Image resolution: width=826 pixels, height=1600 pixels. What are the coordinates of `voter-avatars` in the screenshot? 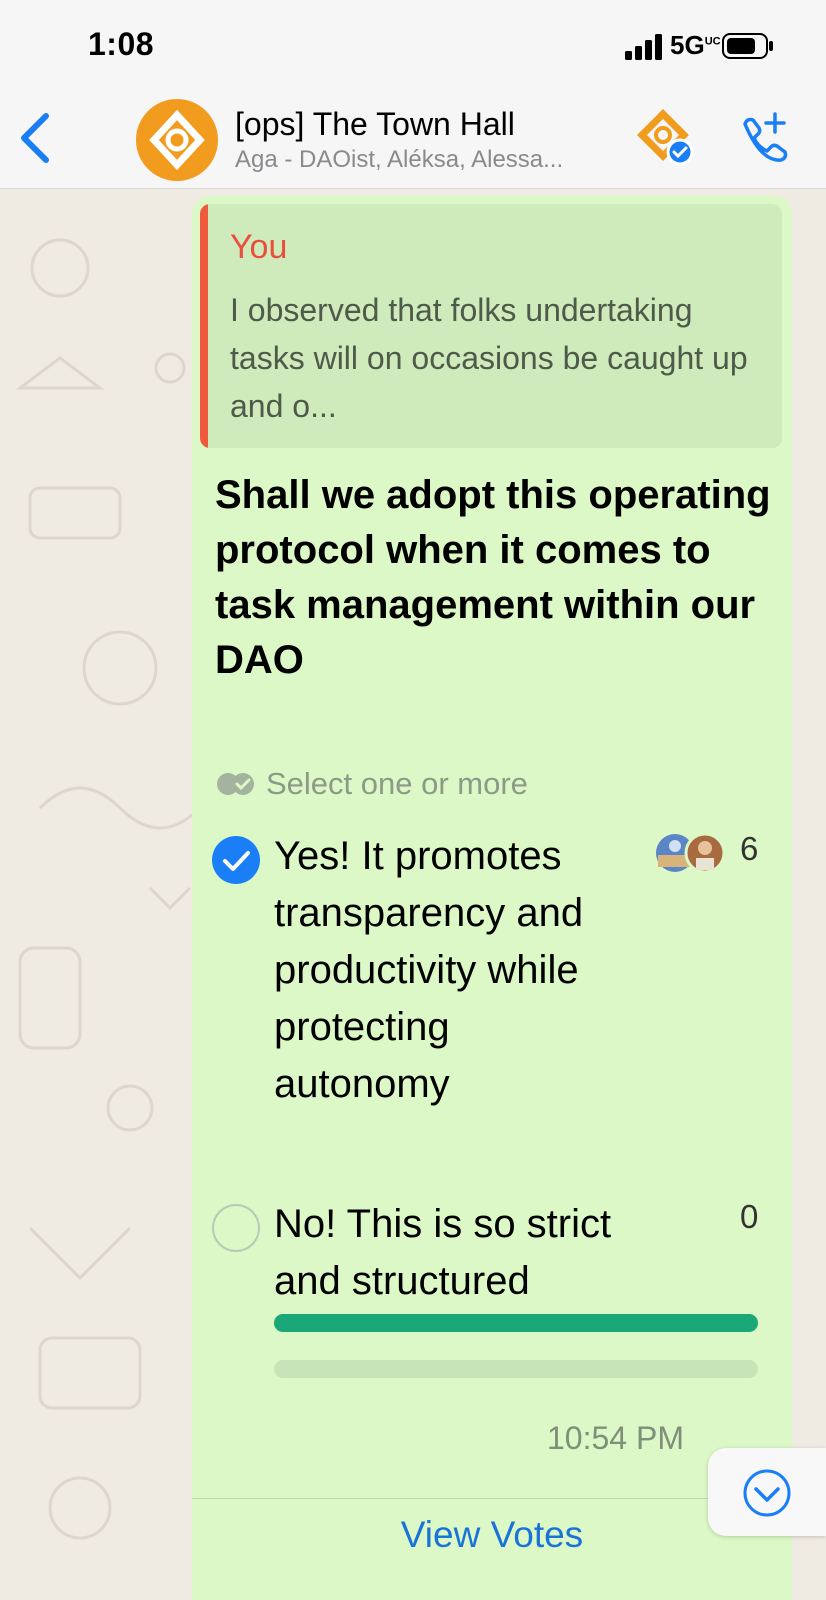 It's located at (693, 853).